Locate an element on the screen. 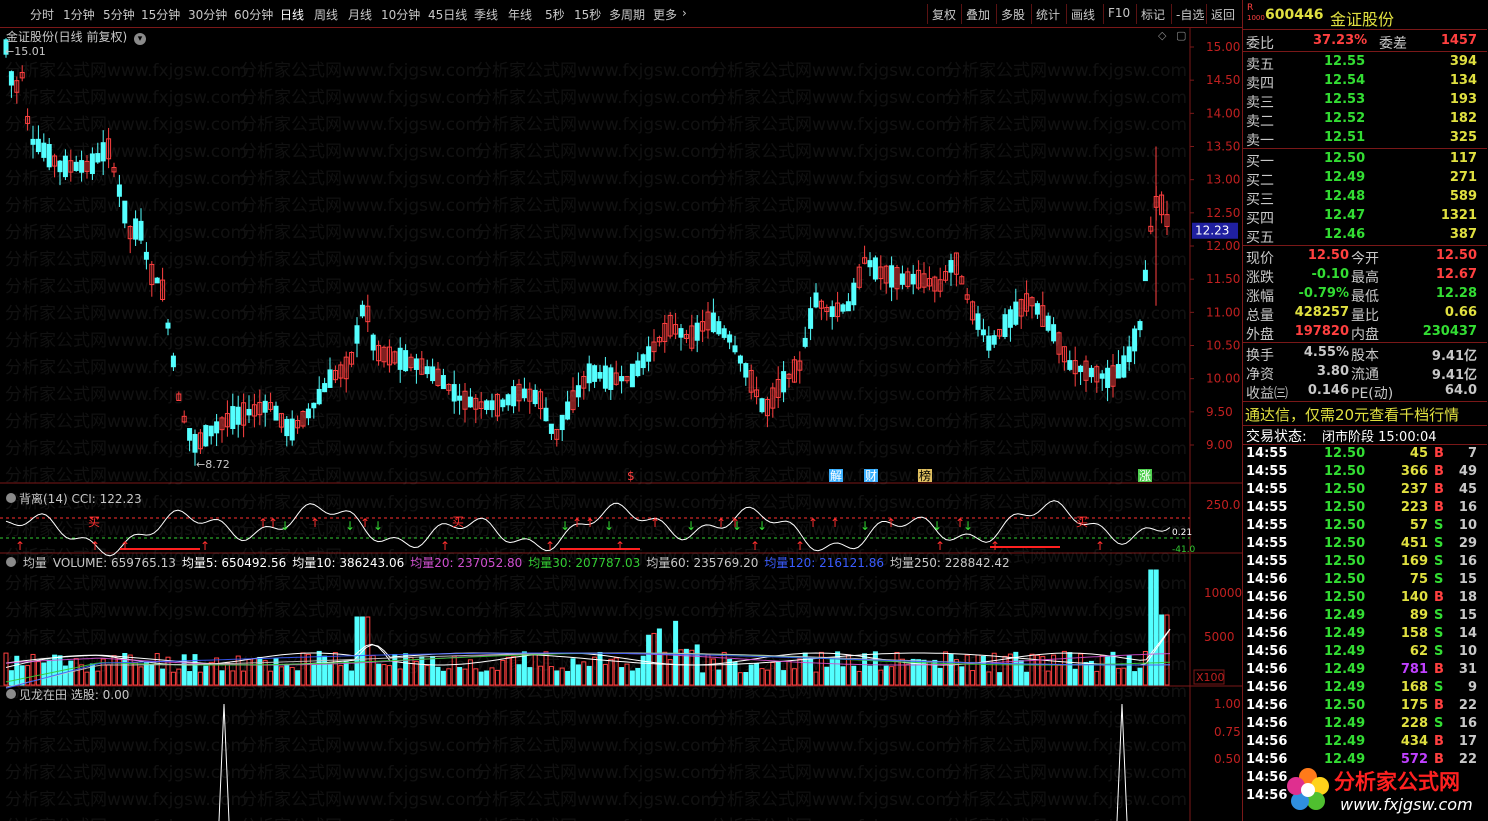  bid-row: 买四 12.47 1321 is located at coordinates (1365, 217).